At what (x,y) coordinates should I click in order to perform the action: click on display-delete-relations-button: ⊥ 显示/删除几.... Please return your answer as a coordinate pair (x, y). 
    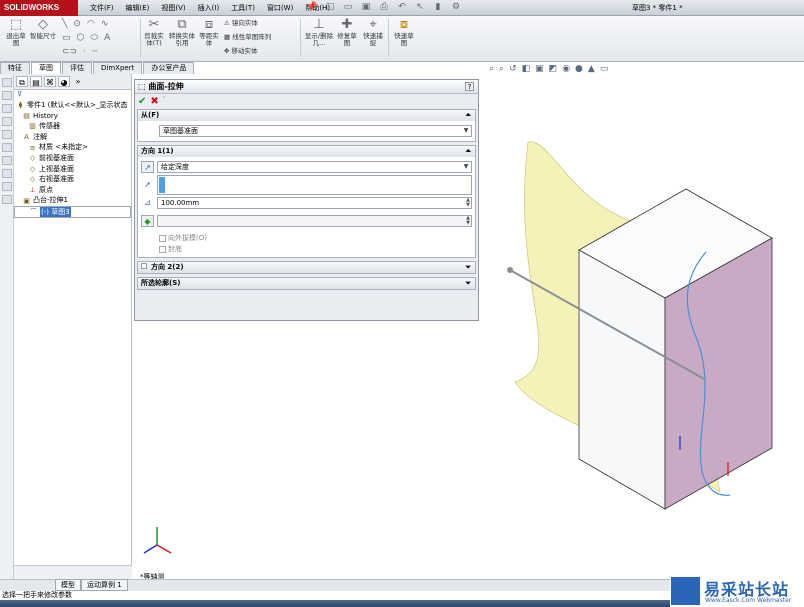
    Looking at the image, I should click on (319, 32).